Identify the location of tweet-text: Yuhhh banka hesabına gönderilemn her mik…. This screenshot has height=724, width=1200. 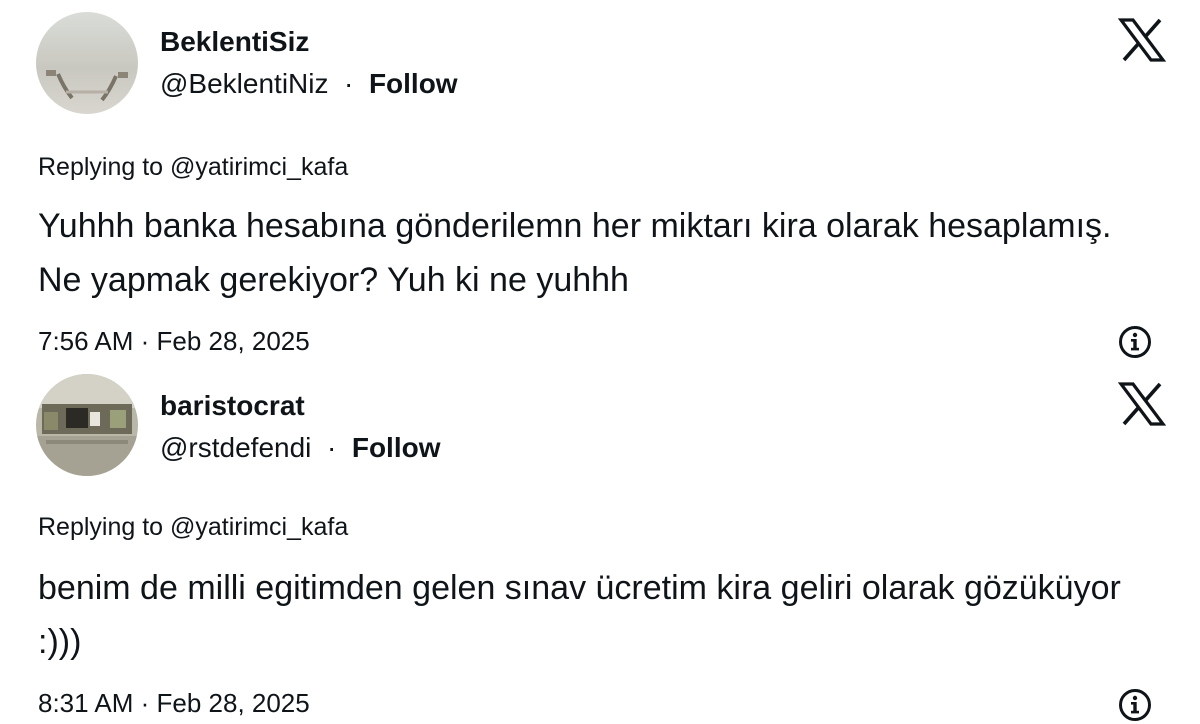
(575, 253).